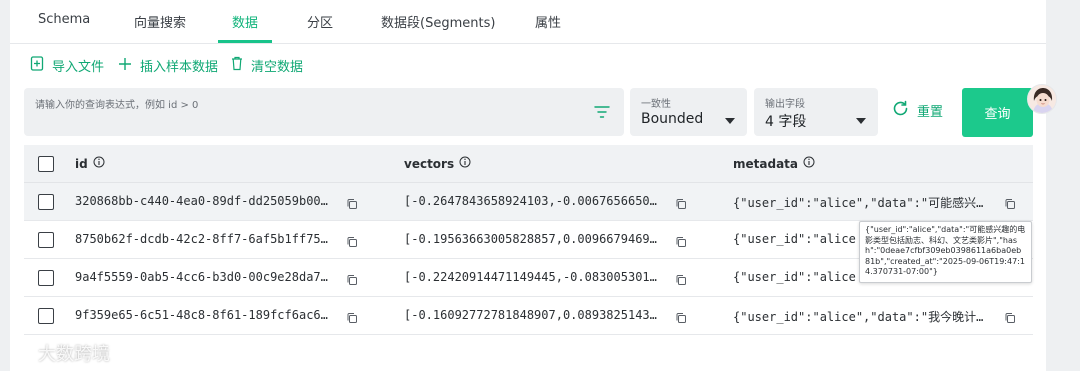 The width and height of the screenshot is (1080, 371). What do you see at coordinates (46, 164) in the screenshot?
I see `select-all-checkbox` at bounding box center [46, 164].